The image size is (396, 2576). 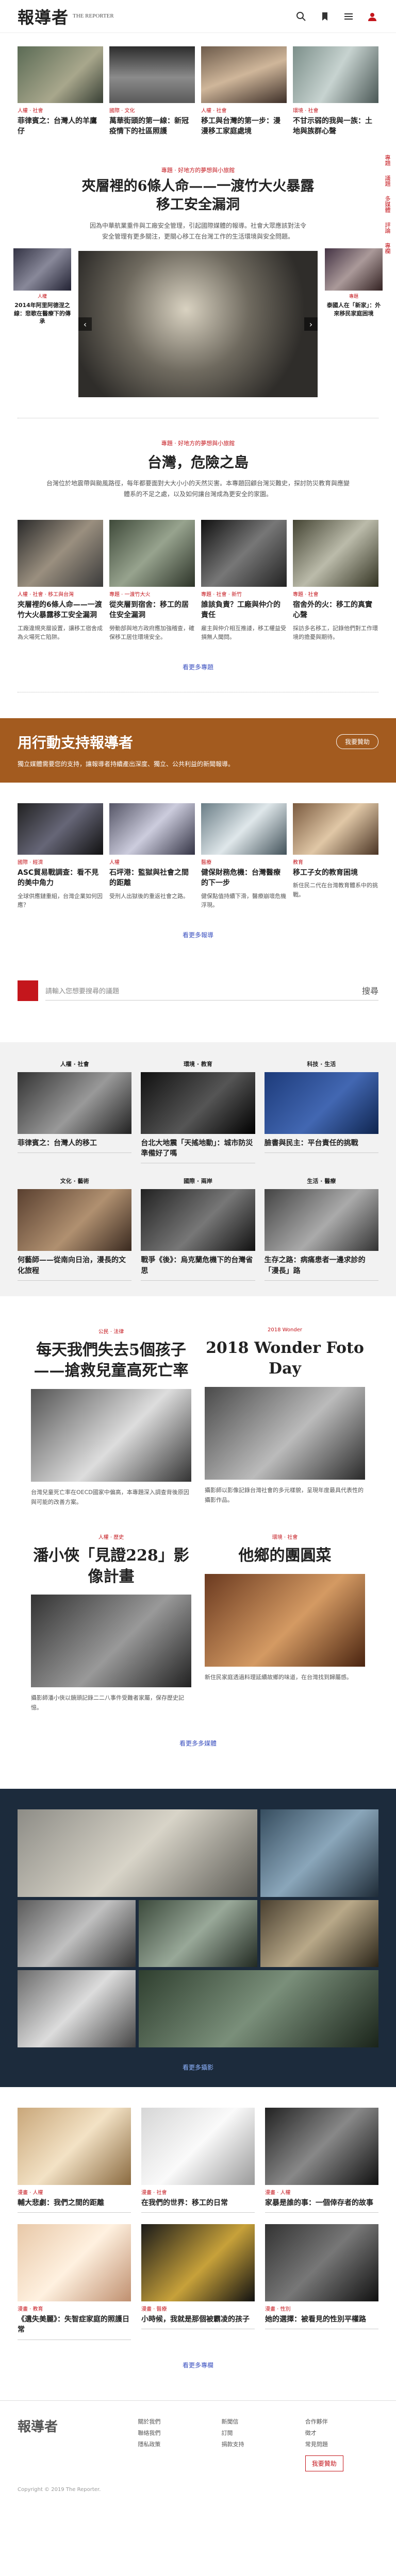 What do you see at coordinates (57, 1143) in the screenshot?
I see `article-title: 菲律賓之：台灣人的移工` at bounding box center [57, 1143].